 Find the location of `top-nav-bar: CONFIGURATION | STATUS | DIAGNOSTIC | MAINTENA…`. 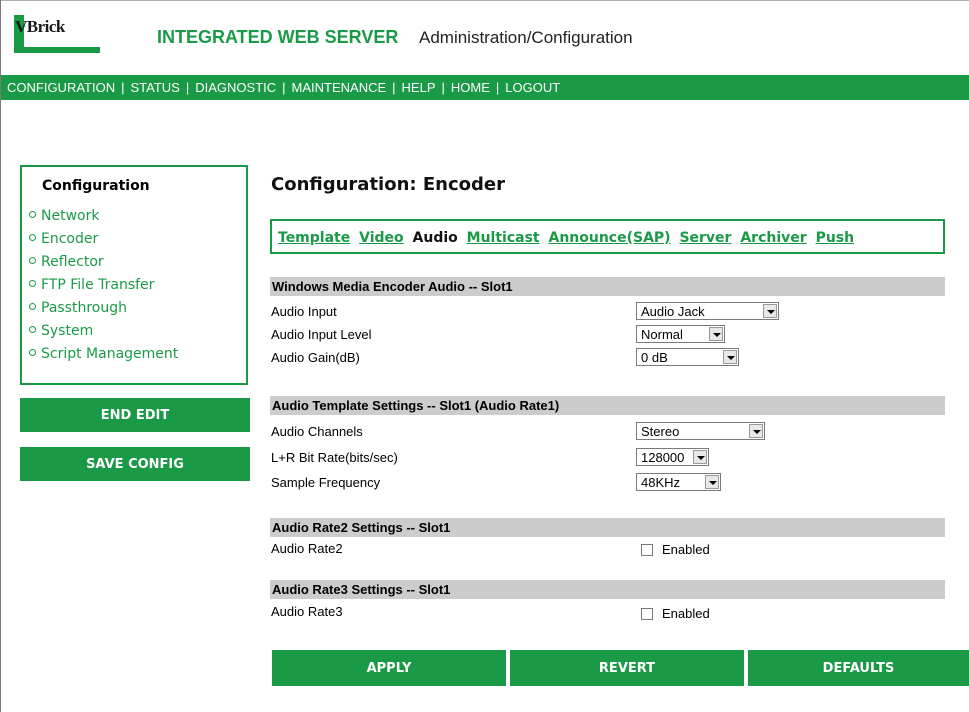

top-nav-bar: CONFIGURATION | STATUS | DIAGNOSTIC | MAINTENA… is located at coordinates (485, 87).